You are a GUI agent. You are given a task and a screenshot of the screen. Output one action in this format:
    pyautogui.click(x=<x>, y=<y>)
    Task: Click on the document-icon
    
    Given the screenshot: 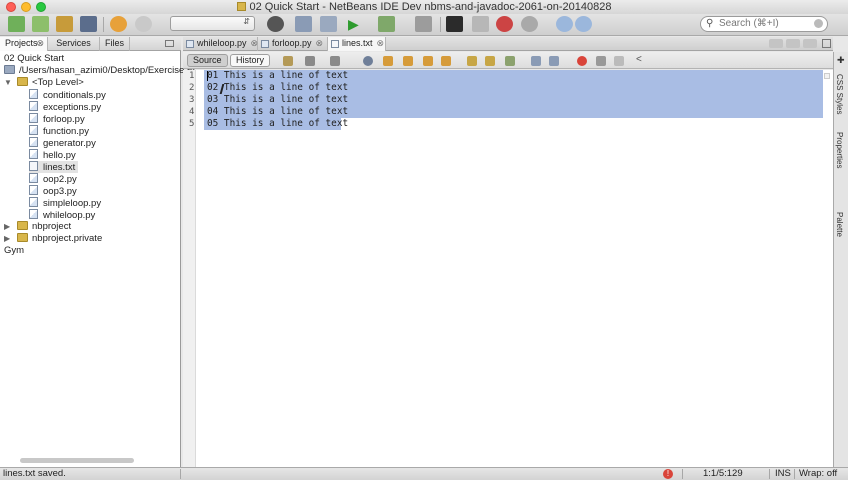 What is the action you would take?
    pyautogui.click(x=480, y=24)
    